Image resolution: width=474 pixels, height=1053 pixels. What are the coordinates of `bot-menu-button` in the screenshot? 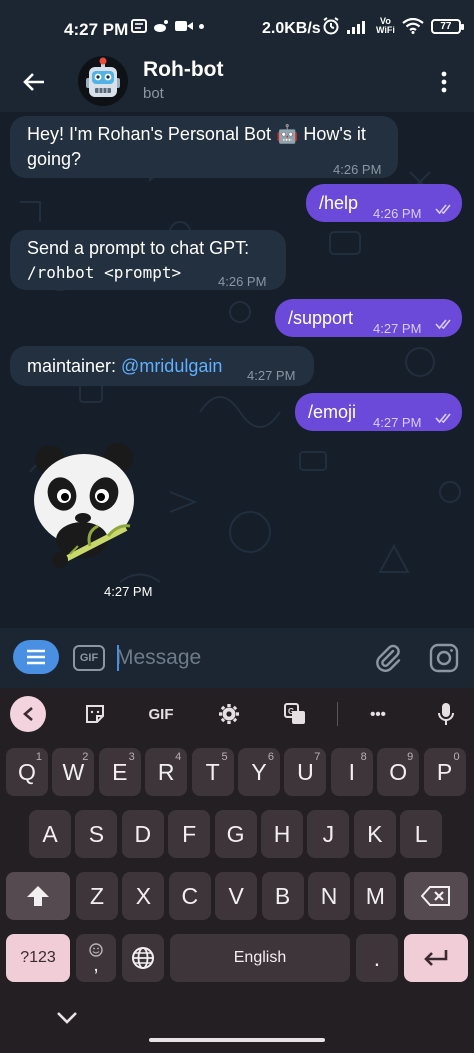 It's located at (36, 657).